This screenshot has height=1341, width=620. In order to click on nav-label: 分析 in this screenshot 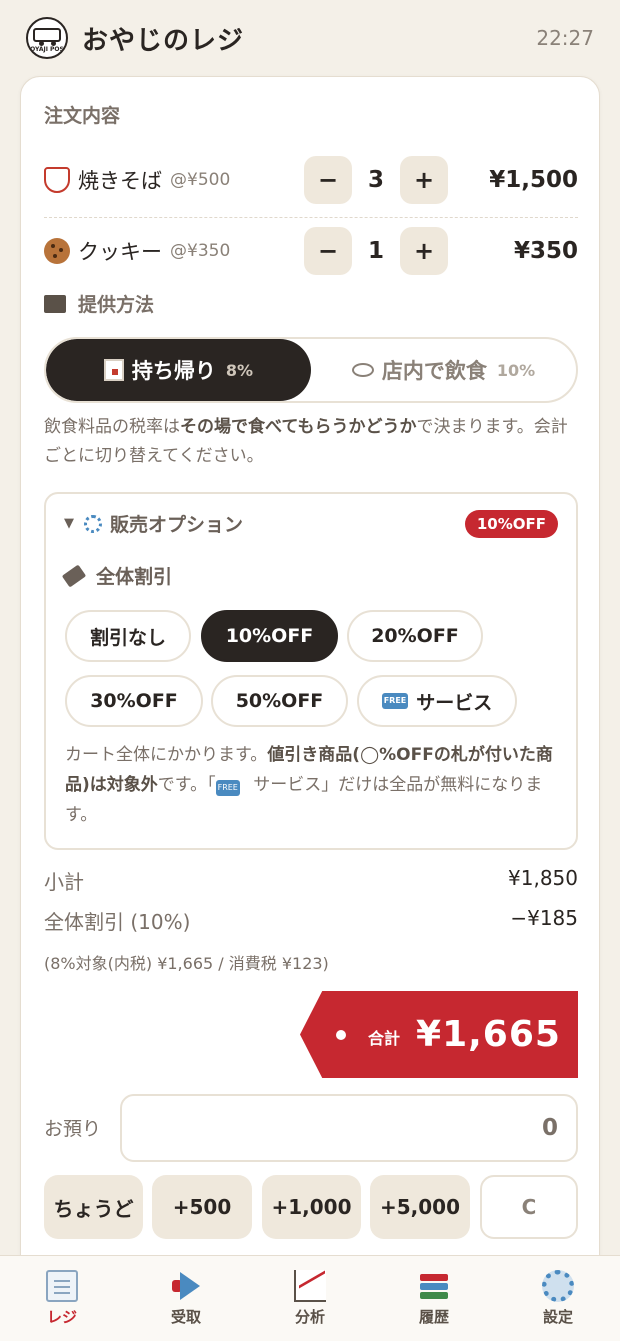, I will do `click(309, 1317)`.